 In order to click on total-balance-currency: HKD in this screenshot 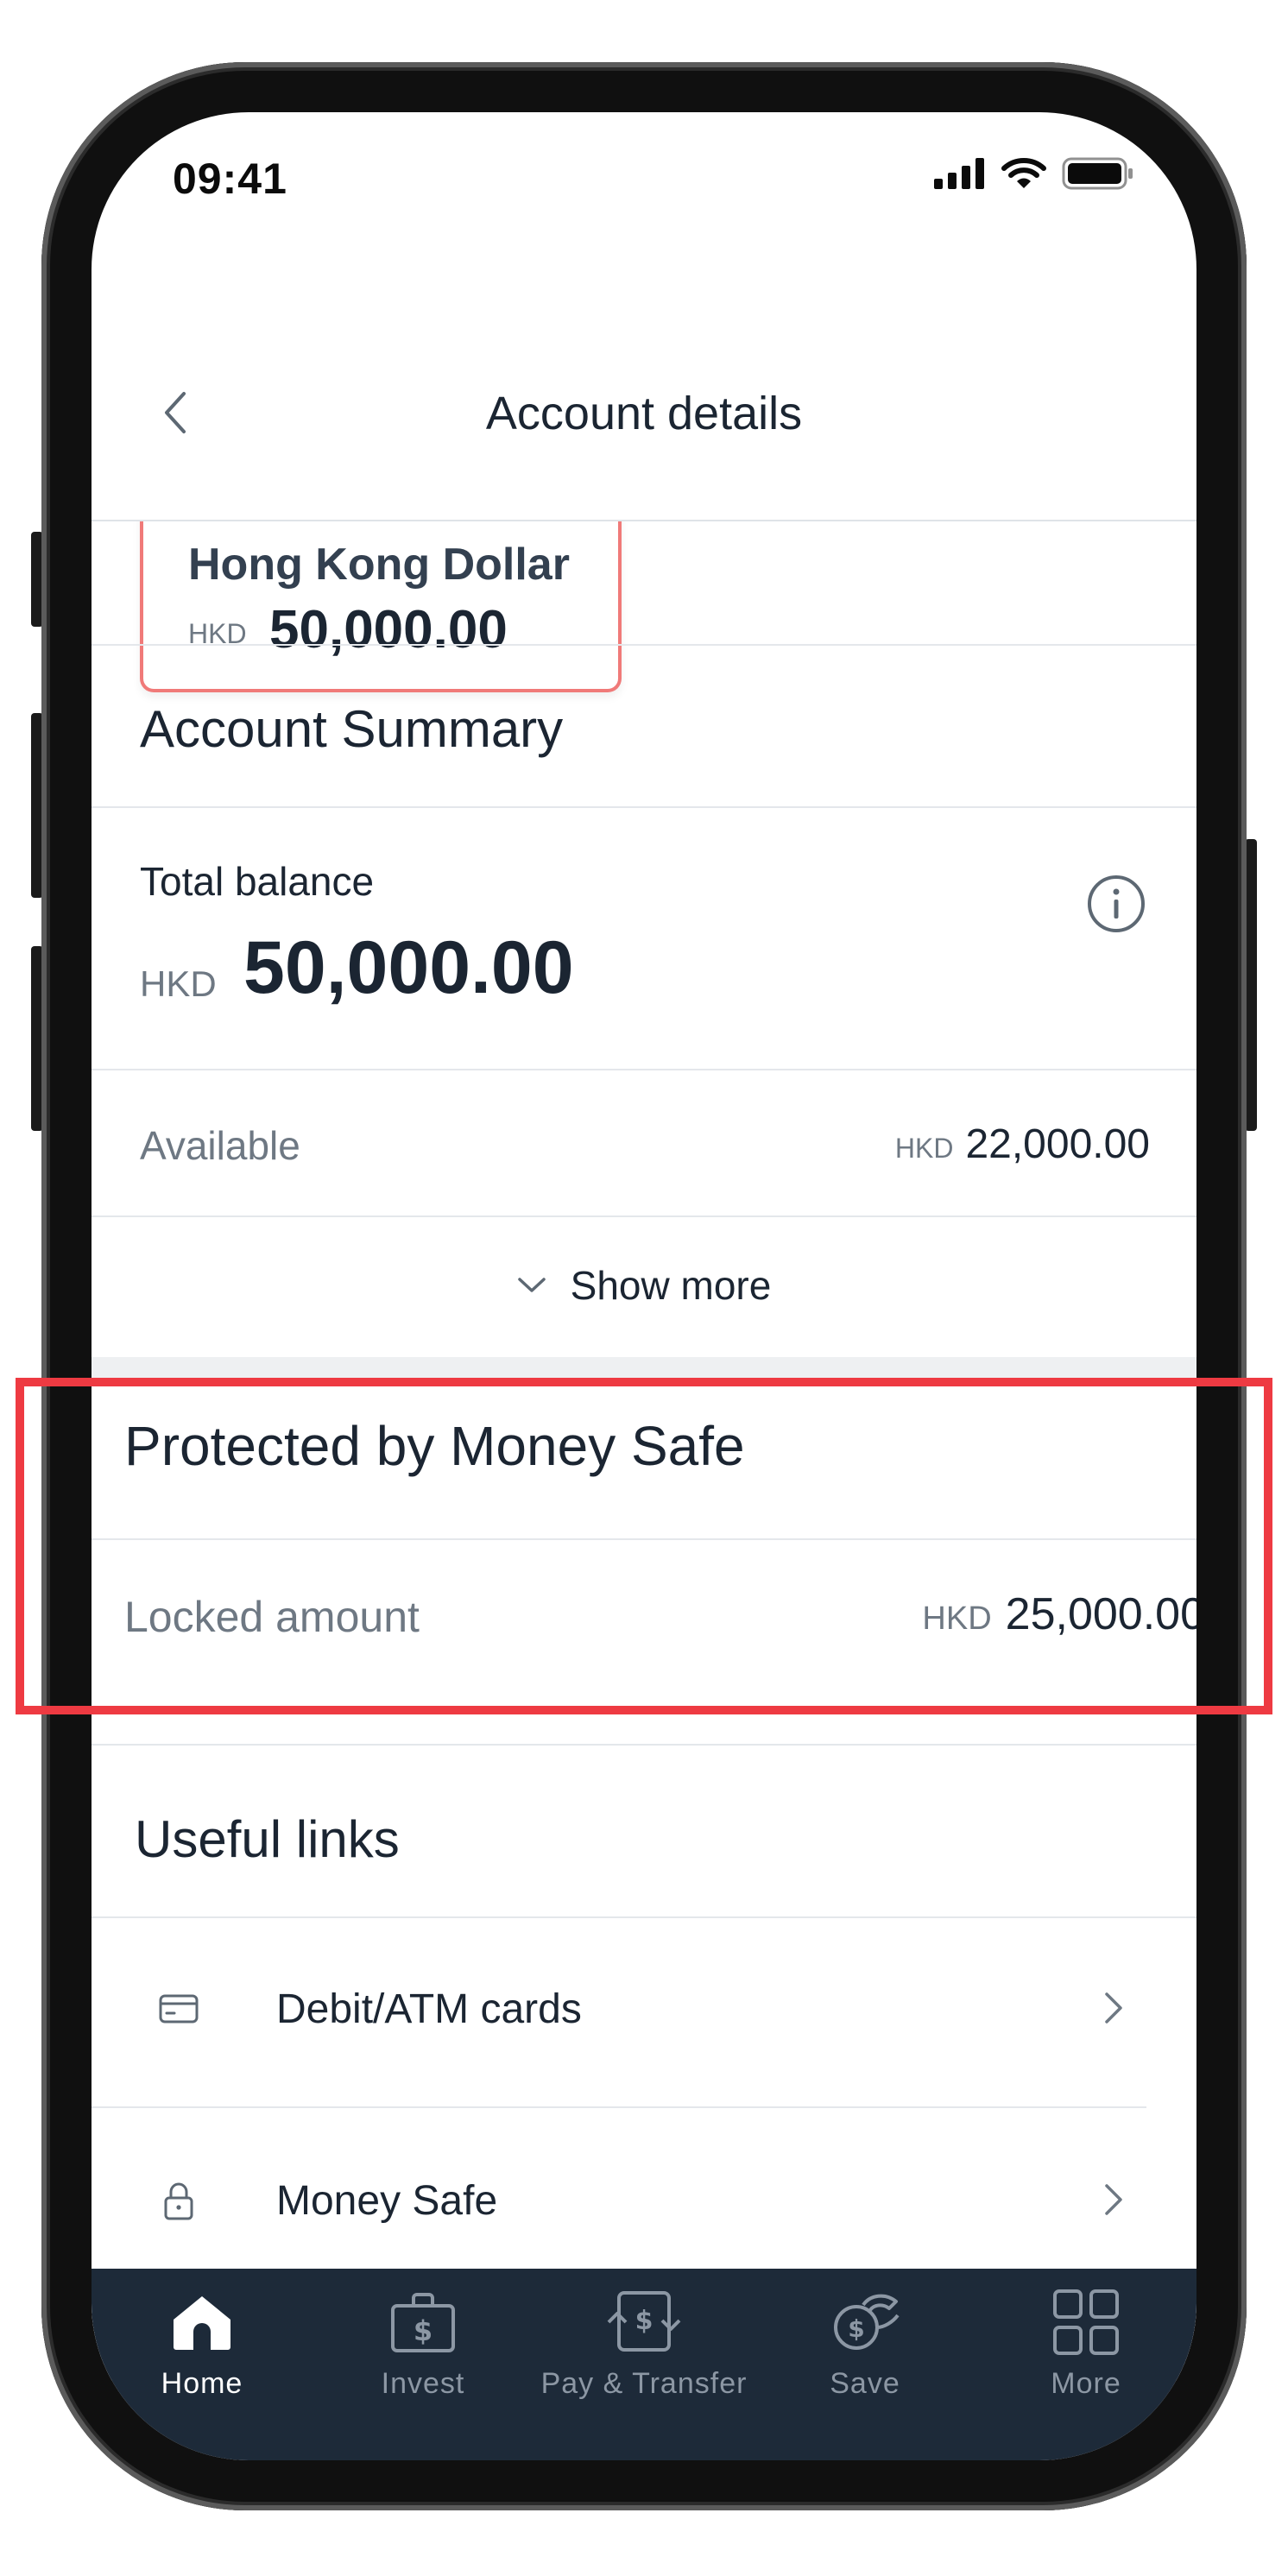, I will do `click(178, 983)`.